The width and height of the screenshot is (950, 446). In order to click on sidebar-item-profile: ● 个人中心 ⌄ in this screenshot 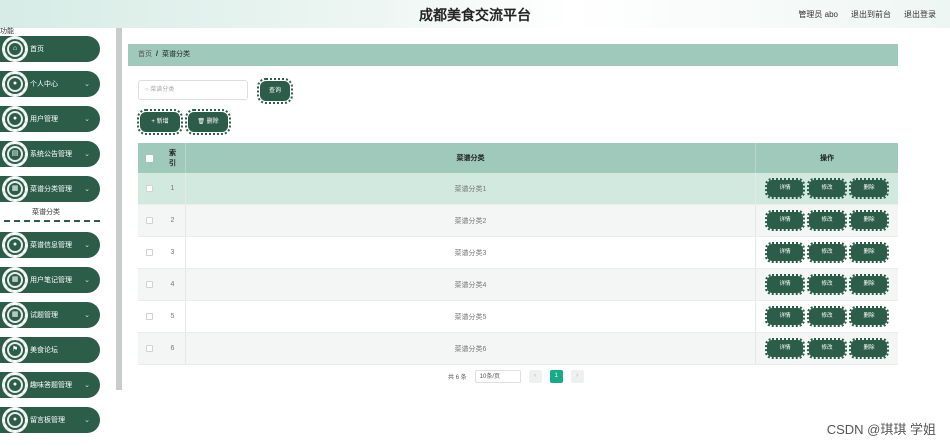, I will do `click(50, 84)`.